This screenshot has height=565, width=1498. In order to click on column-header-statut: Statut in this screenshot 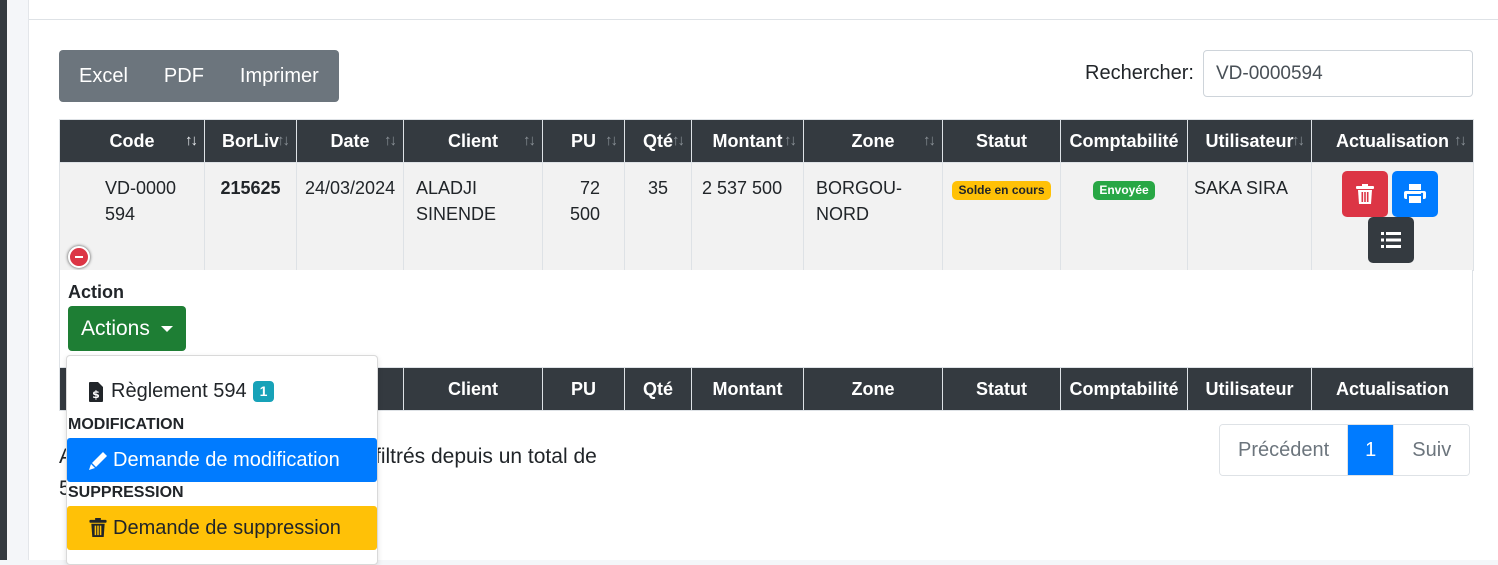, I will do `click(1001, 141)`.